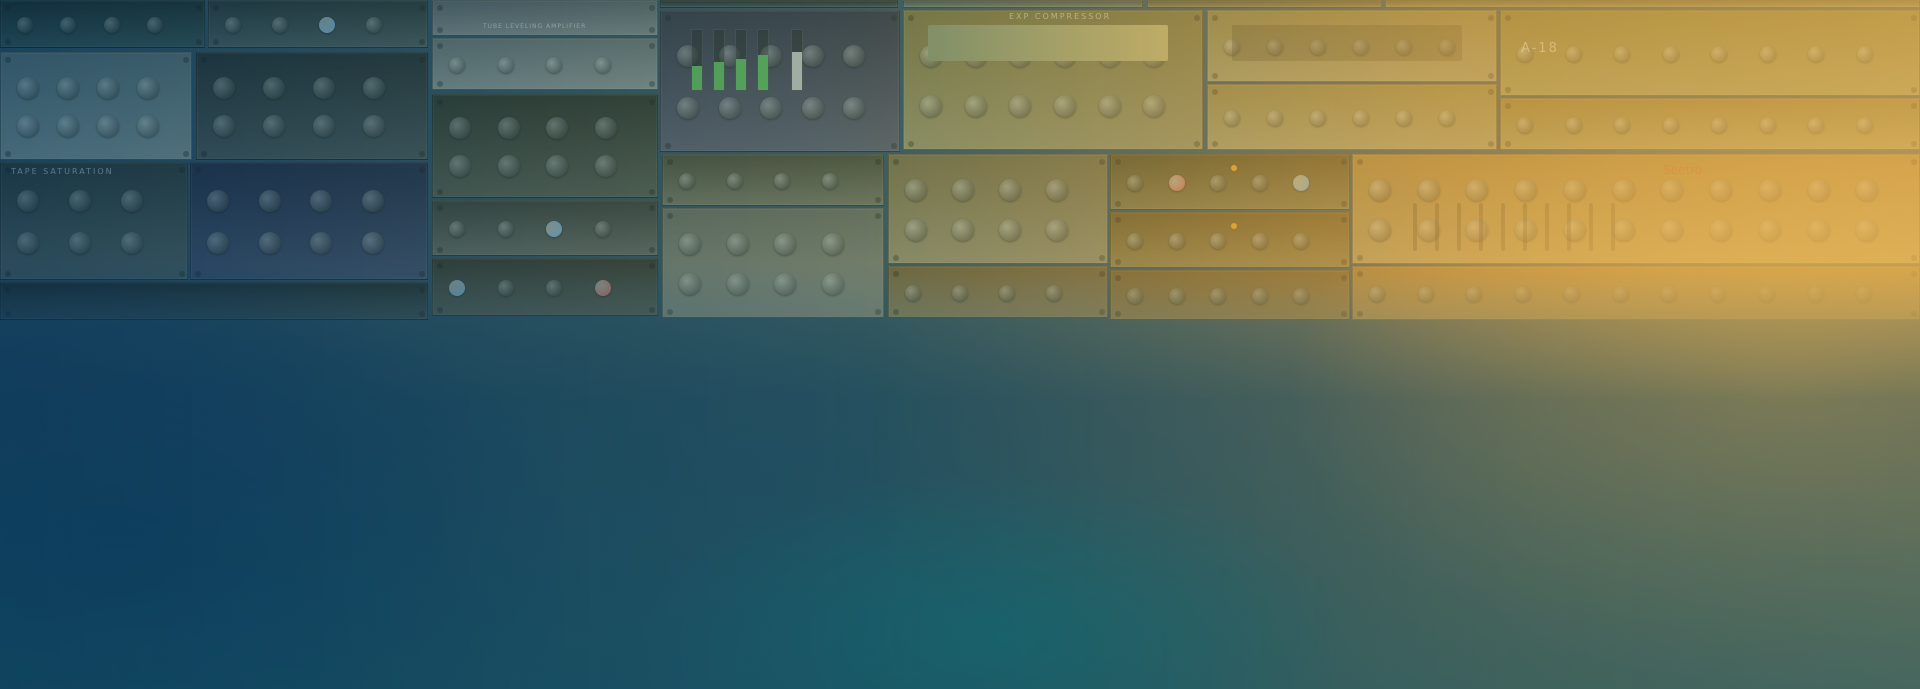 Image resolution: width=1920 pixels, height=689 pixels. Describe the element at coordinates (998, 209) in the screenshot. I see `channel-strip-panel` at that location.